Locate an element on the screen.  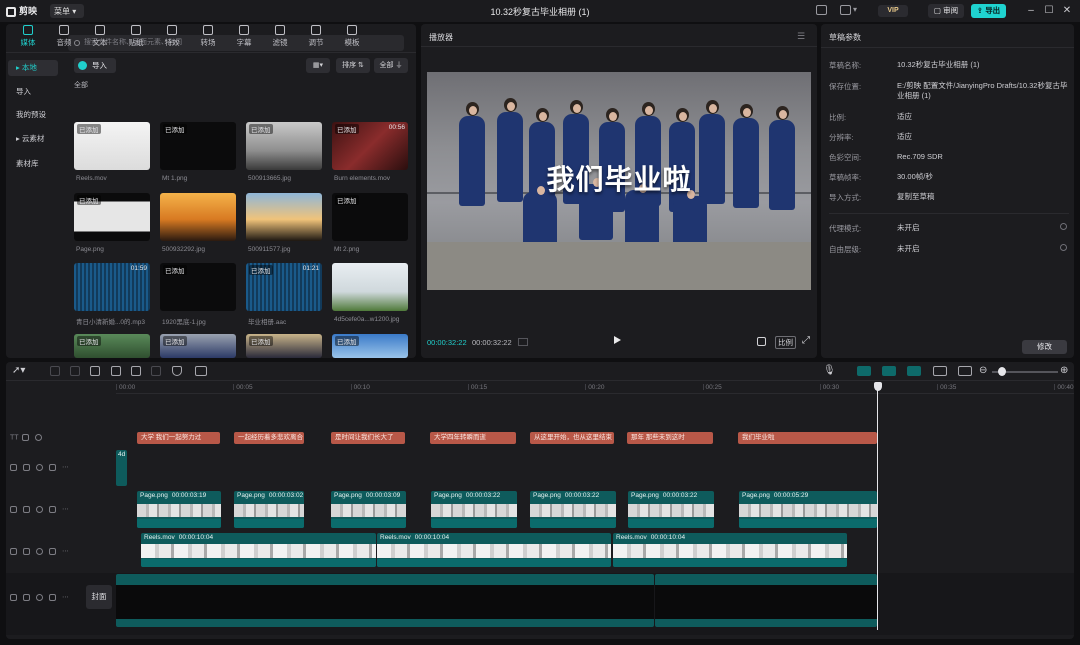
page-clip: Page.png 00:00:03:19 is located at coordinates (179, 509).